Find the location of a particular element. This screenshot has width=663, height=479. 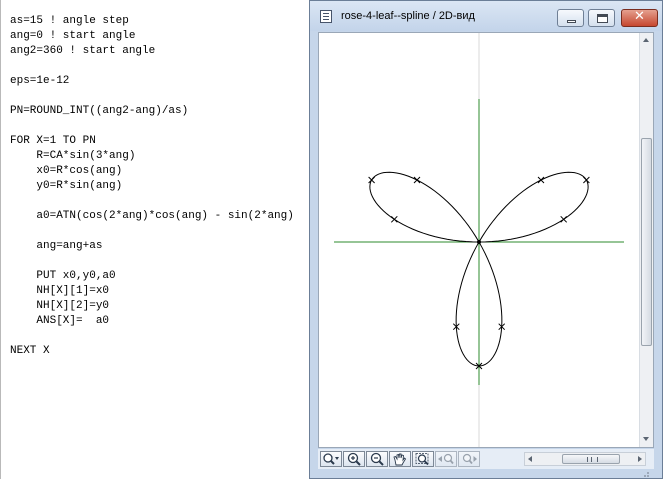

scroll-up-icon is located at coordinates (646, 40).